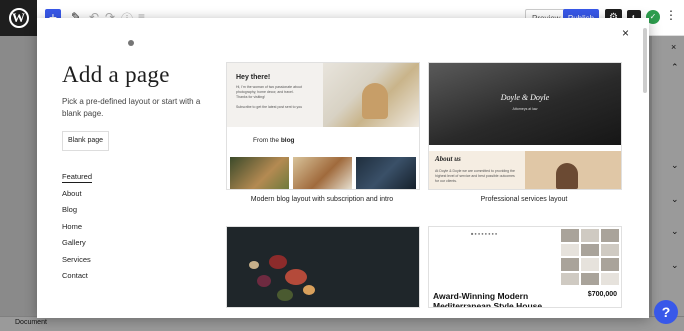 This screenshot has height=331, width=684. I want to click on modal-title: Add a page, so click(116, 74).